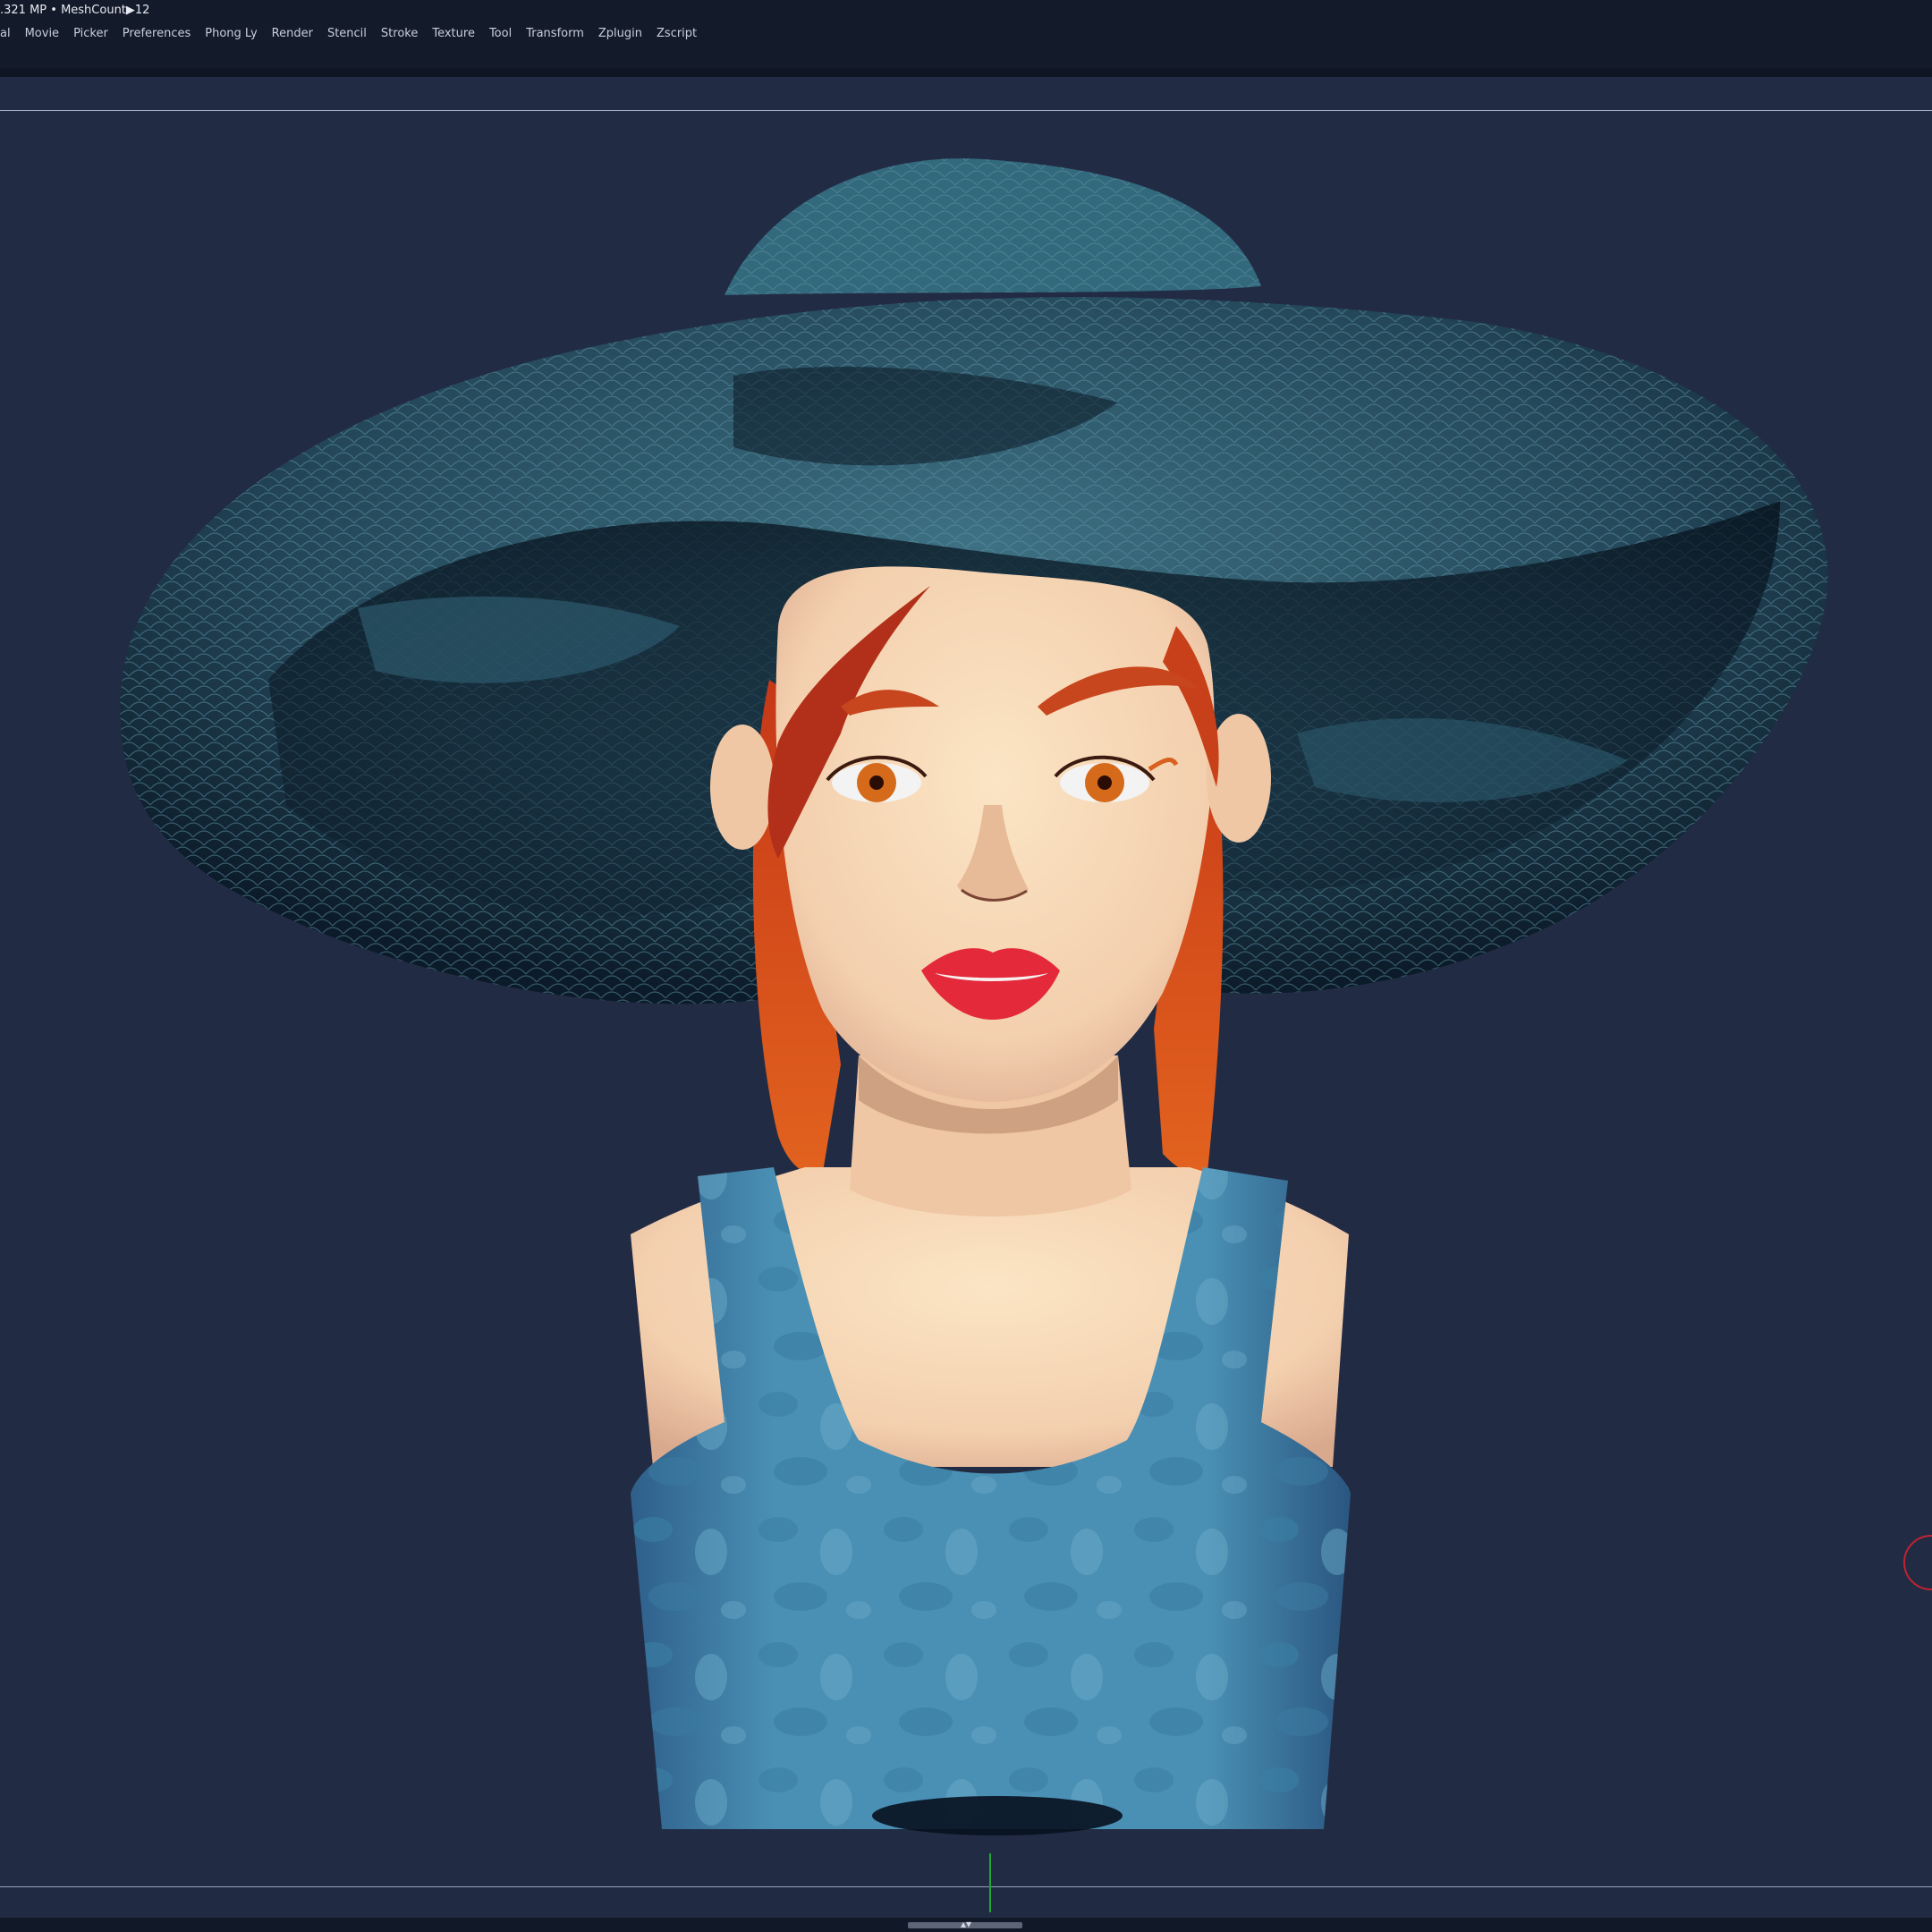 The width and height of the screenshot is (1932, 1932). Describe the element at coordinates (292, 33) in the screenshot. I see `menu-render: Render` at that location.